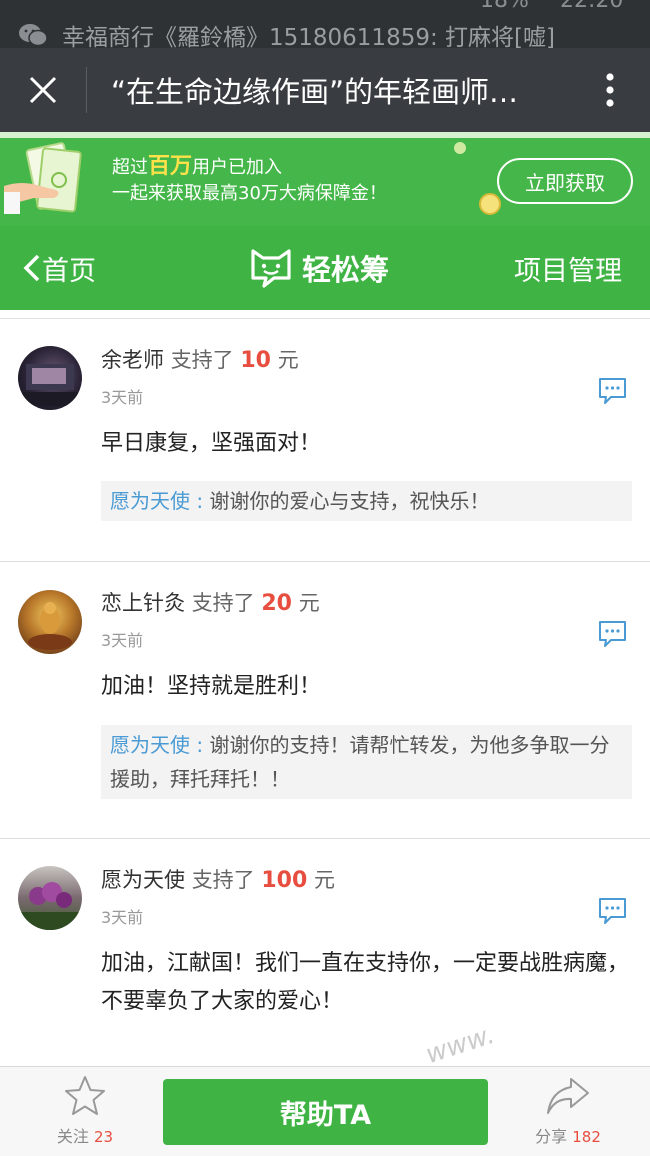 The height and width of the screenshot is (1156, 650). I want to click on promo-highlight: 百万, so click(170, 166).